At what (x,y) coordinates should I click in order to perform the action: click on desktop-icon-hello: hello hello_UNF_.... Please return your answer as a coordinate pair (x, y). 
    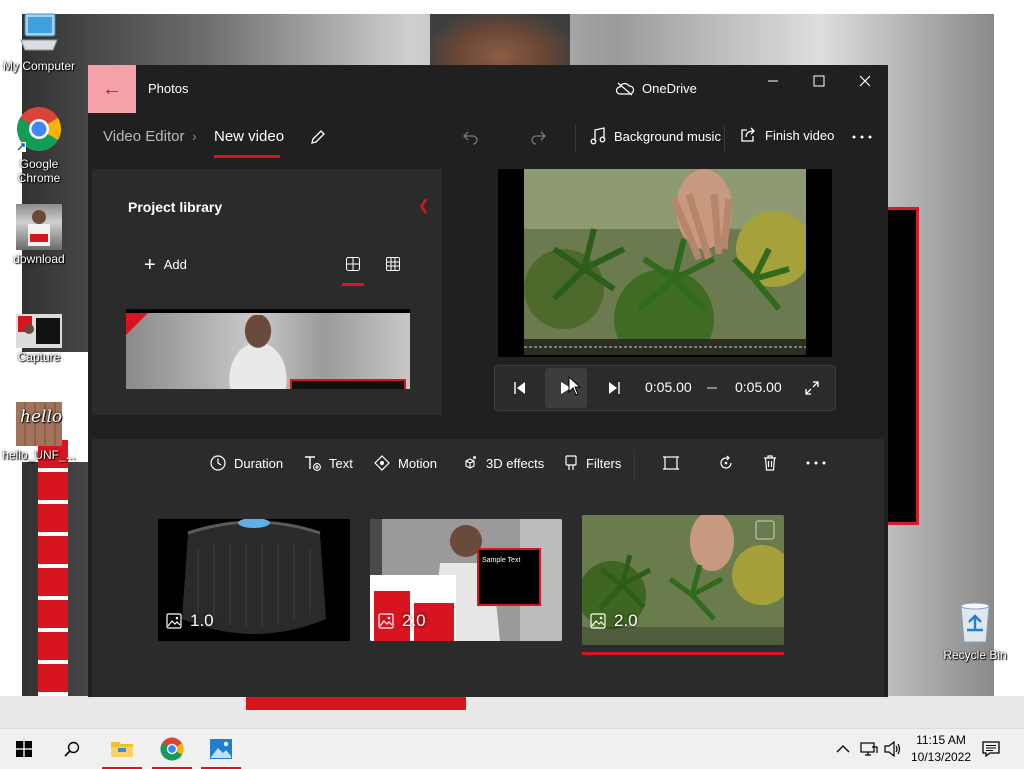
    Looking at the image, I should click on (39, 432).